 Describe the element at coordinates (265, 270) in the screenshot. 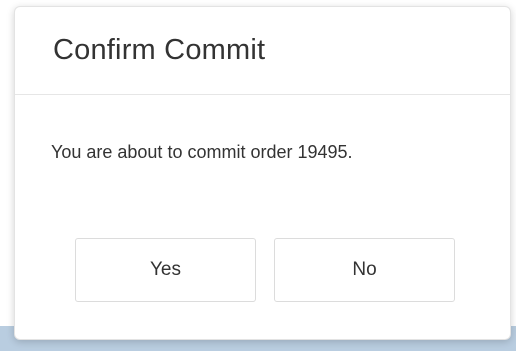

I see `dialog-footer: Yes No` at that location.